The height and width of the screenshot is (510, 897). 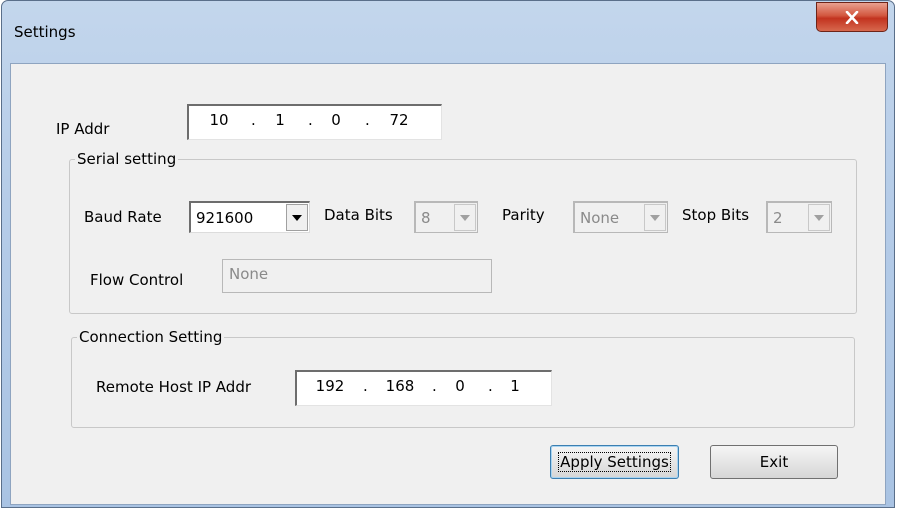 I want to click on data-bits-select: 8, so click(x=446, y=217).